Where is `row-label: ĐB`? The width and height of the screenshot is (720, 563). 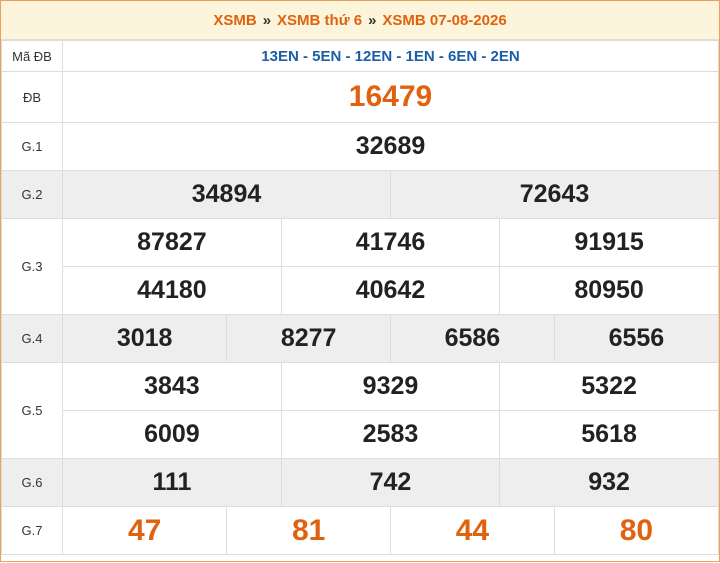 row-label: ĐB is located at coordinates (32, 97).